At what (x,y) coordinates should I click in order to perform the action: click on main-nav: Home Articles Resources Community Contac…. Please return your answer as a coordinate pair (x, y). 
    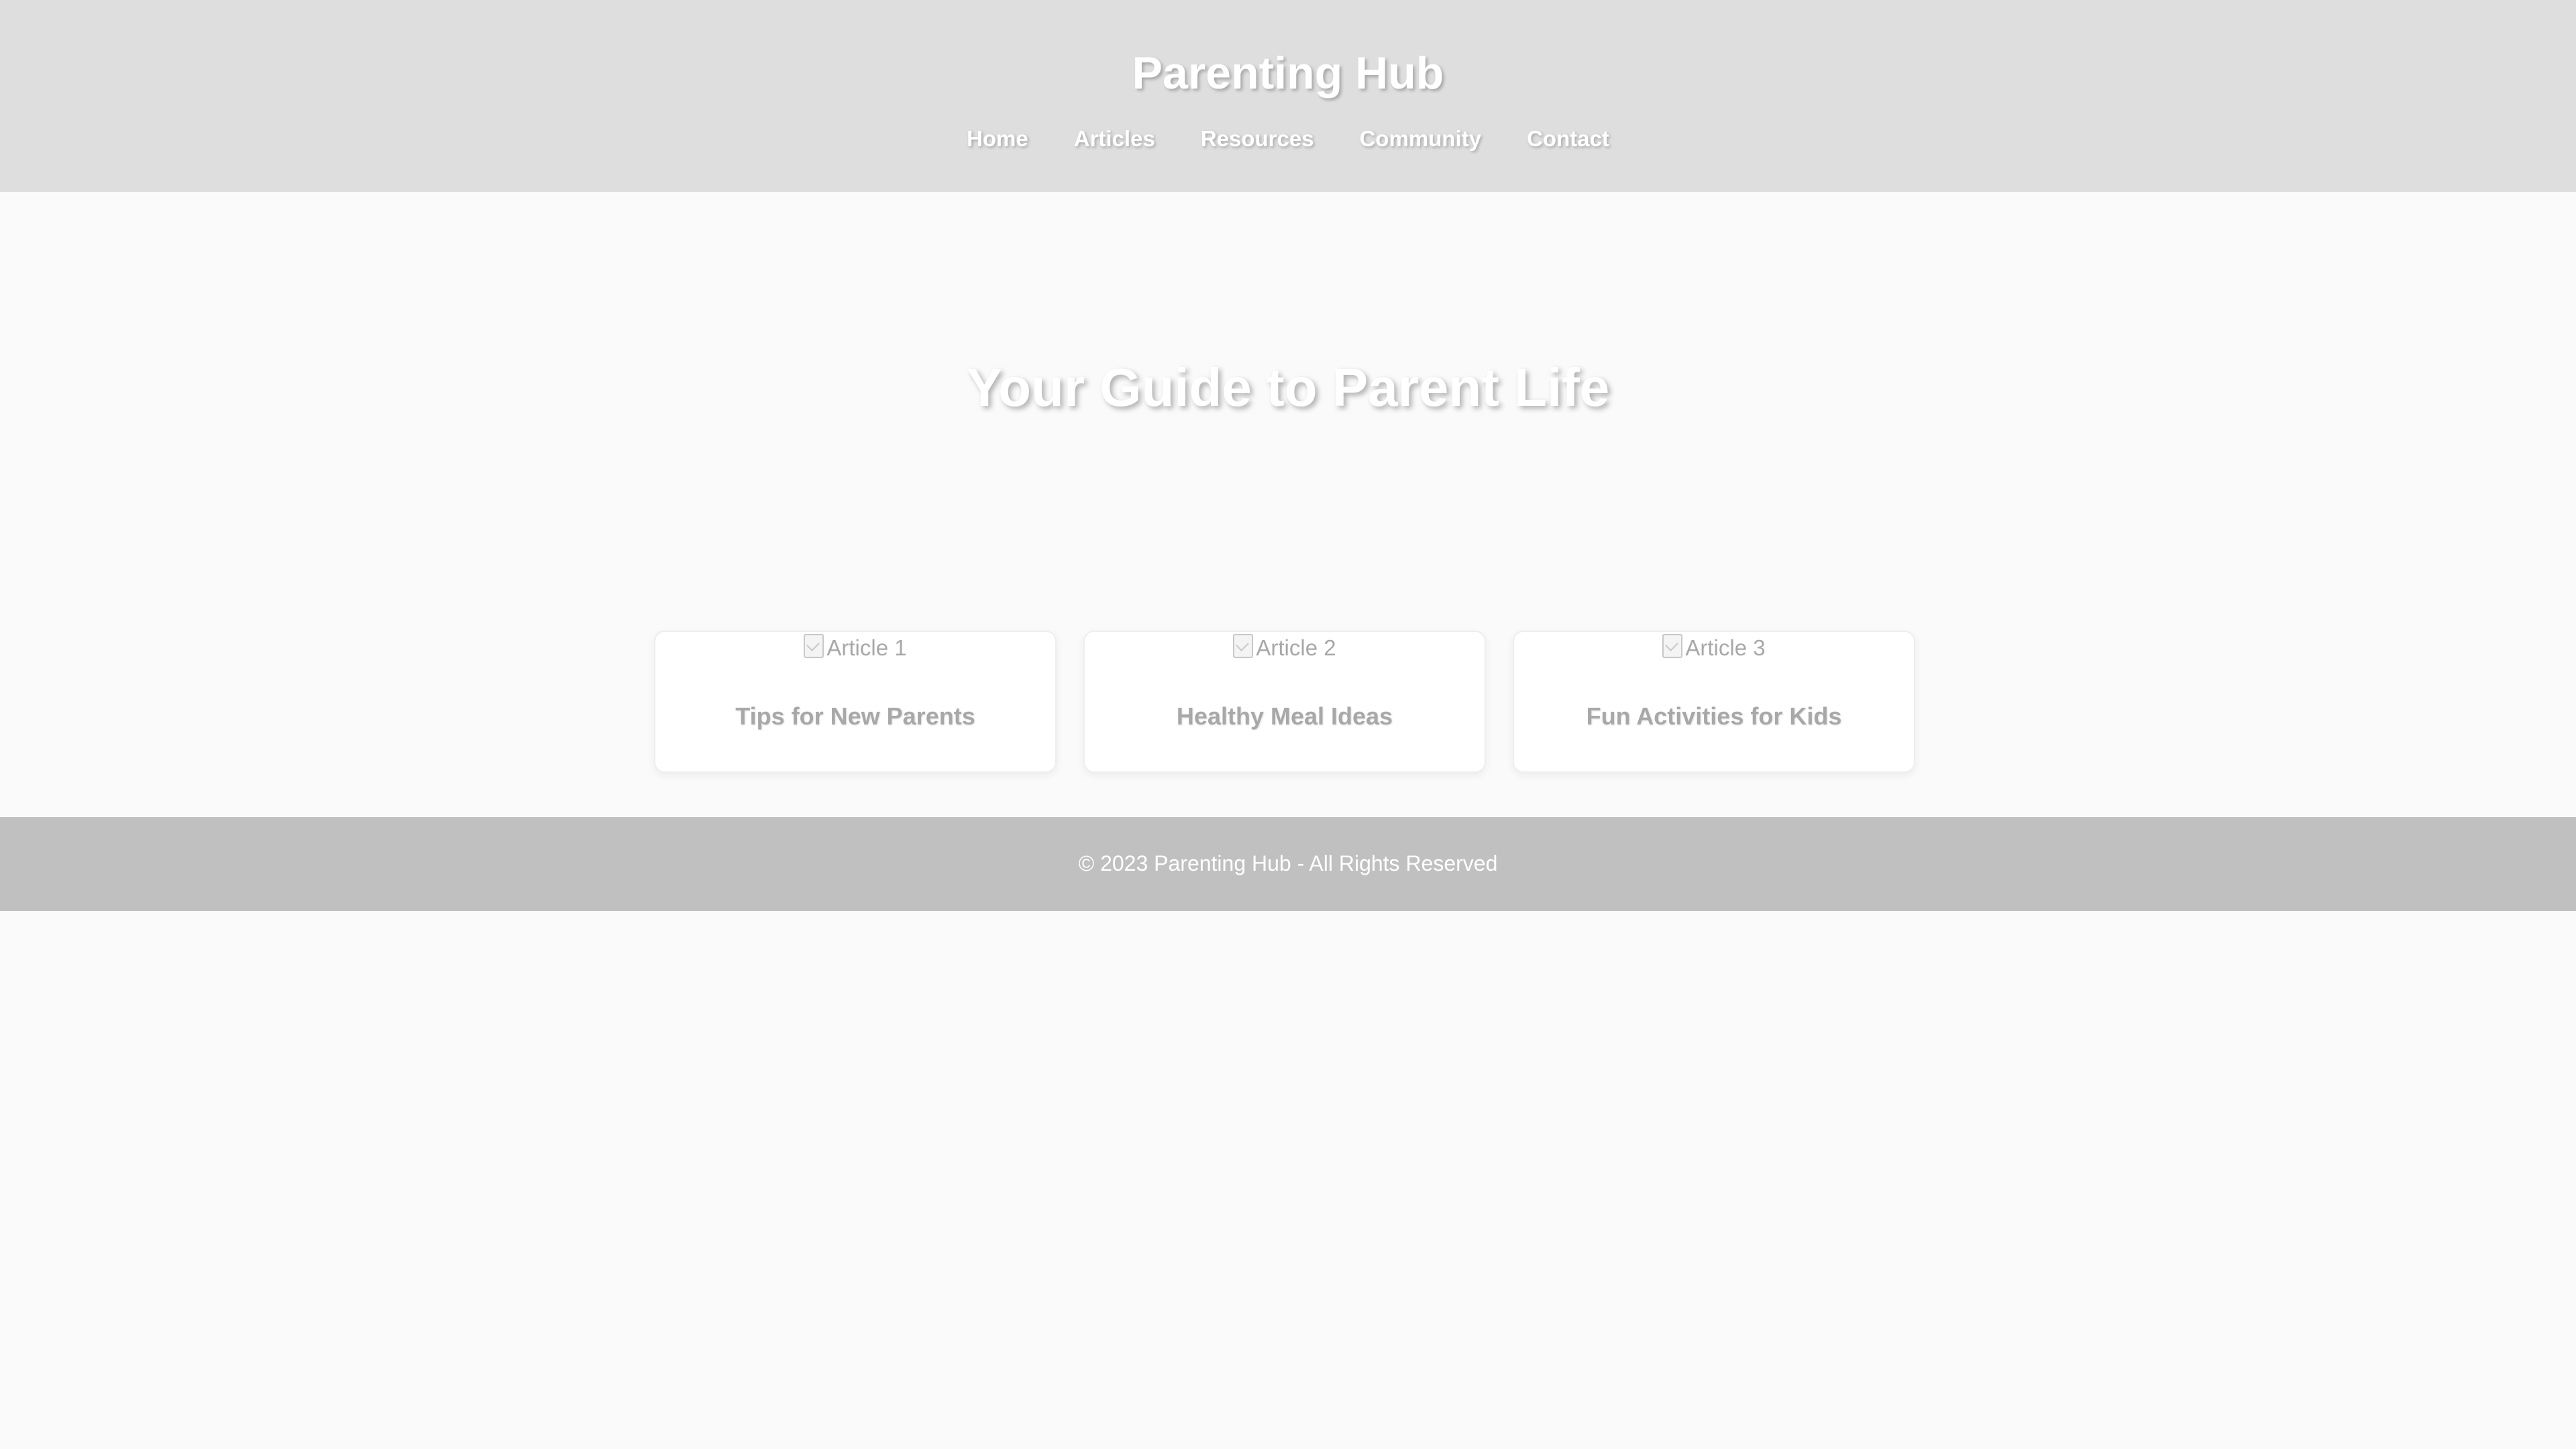
    Looking at the image, I should click on (1288, 139).